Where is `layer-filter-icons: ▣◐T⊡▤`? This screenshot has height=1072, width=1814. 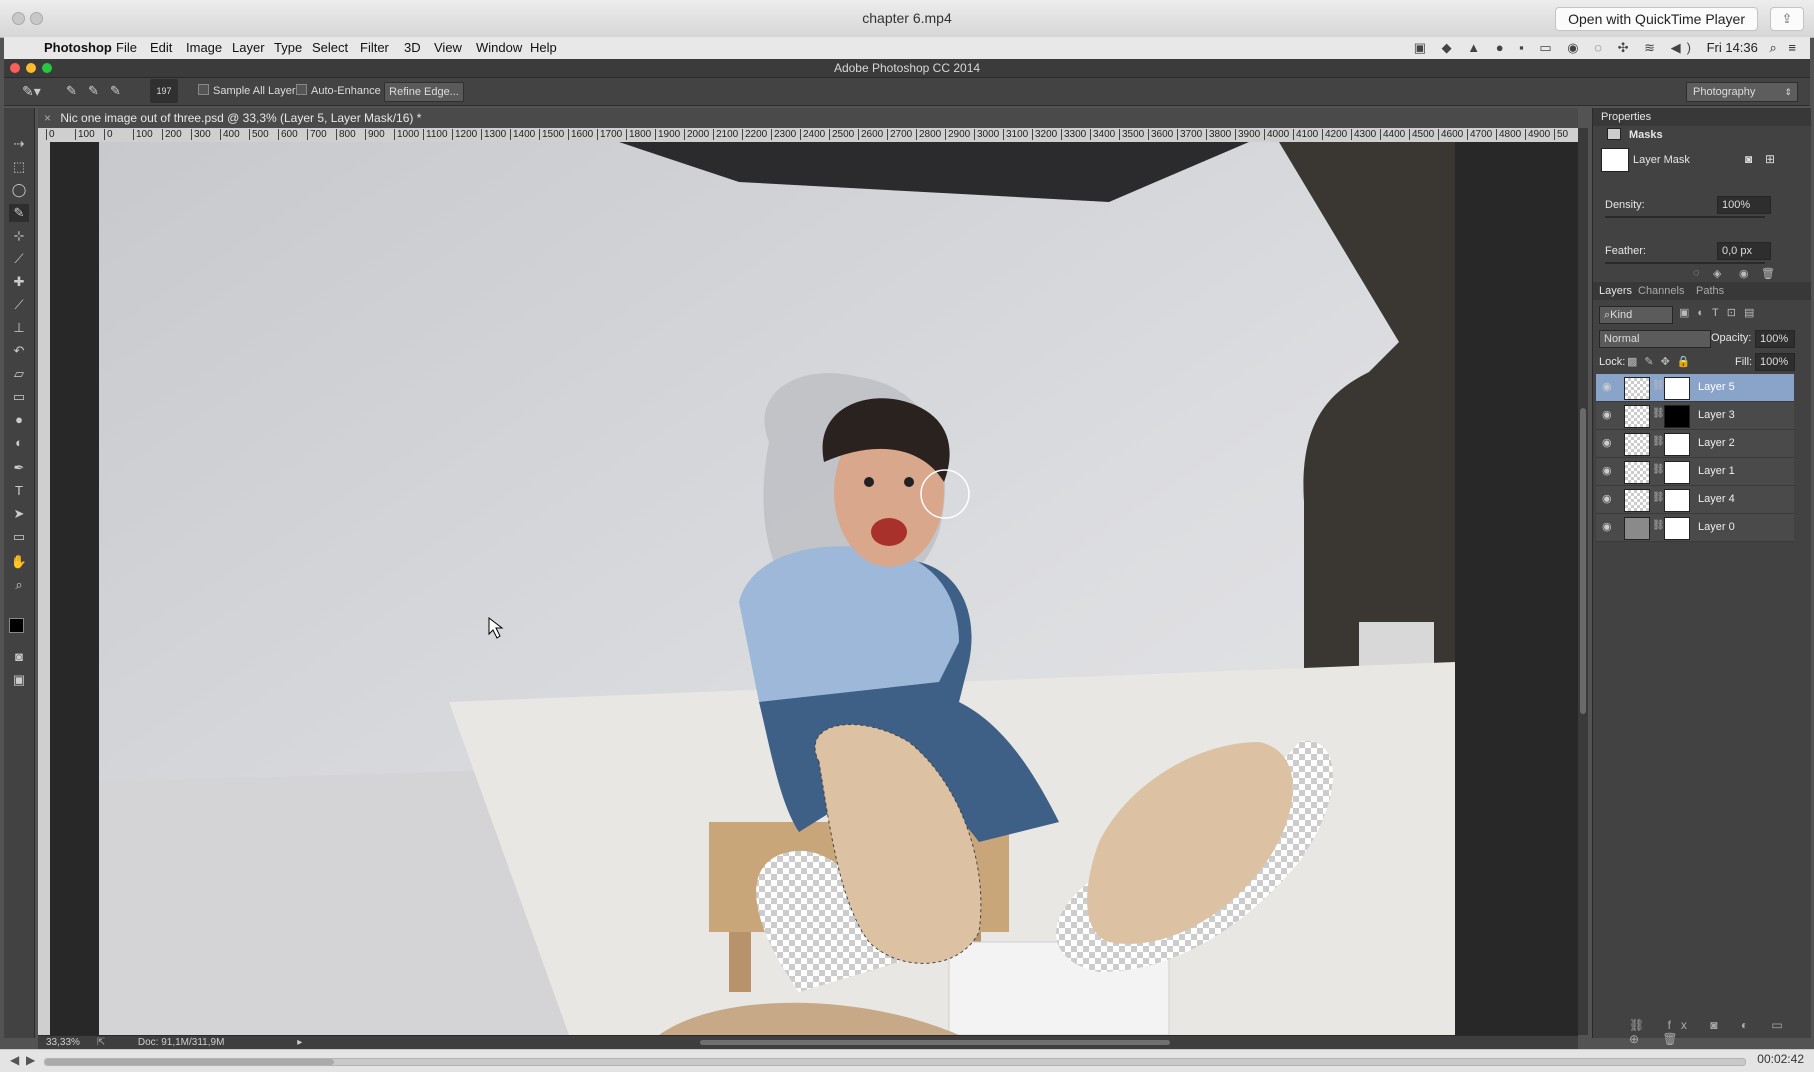
layer-filter-icons: ▣◐T⊡▤ is located at coordinates (1720, 312).